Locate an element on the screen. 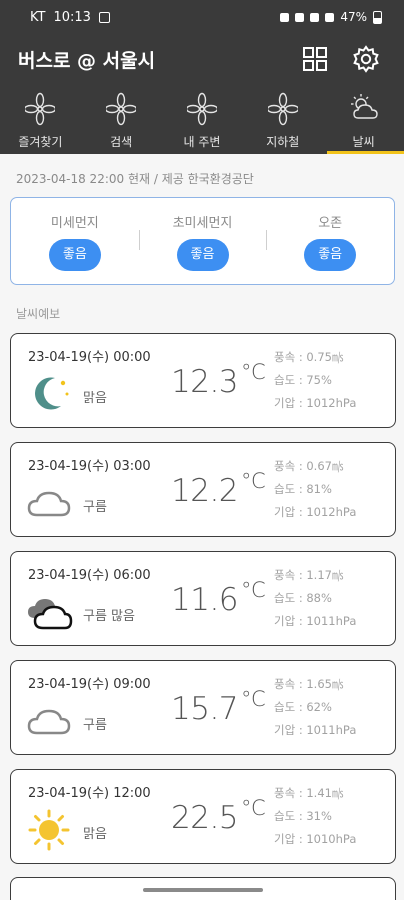 The height and width of the screenshot is (900, 404). tab-search: 검색 is located at coordinates (121, 119).